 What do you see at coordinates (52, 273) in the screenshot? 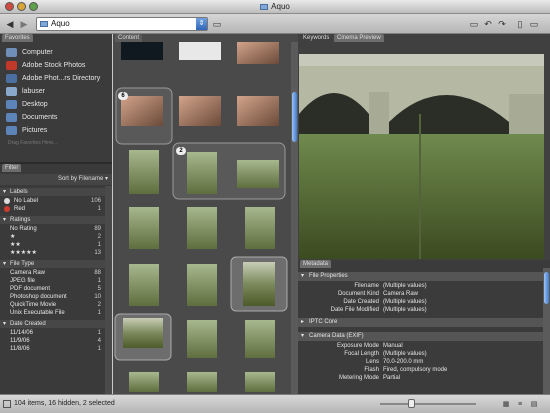
I see `filter-row: Camera Raw 88` at bounding box center [52, 273].